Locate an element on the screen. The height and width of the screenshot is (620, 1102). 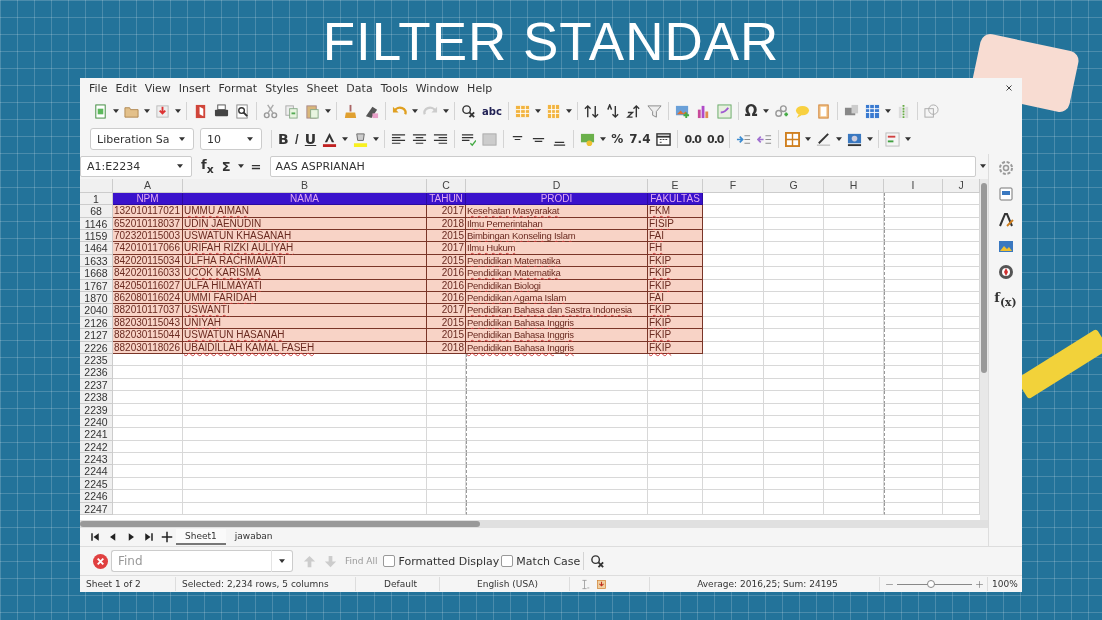
slider-thumb is located at coordinates (930, 583).